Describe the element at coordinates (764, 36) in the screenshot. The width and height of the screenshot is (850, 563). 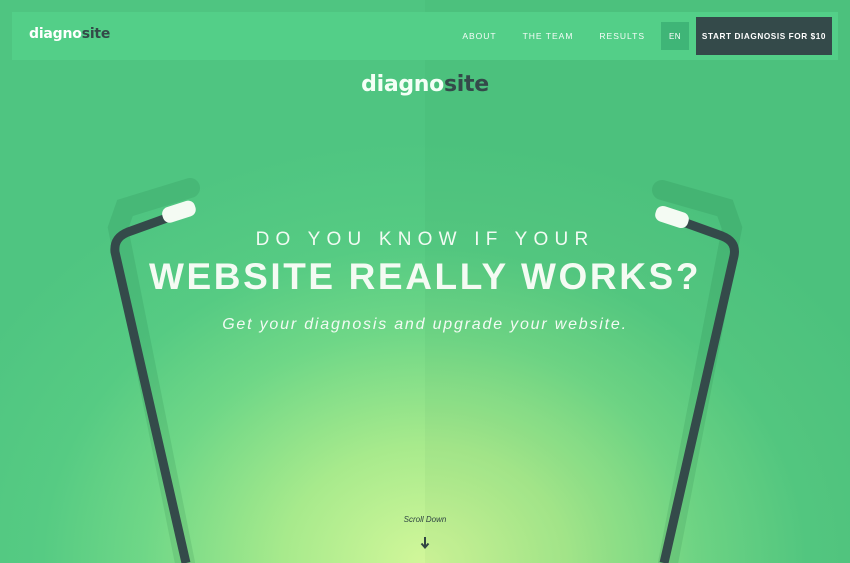
I see `start-diagnosis-button: START DIAGNOSIS FOR $10` at that location.